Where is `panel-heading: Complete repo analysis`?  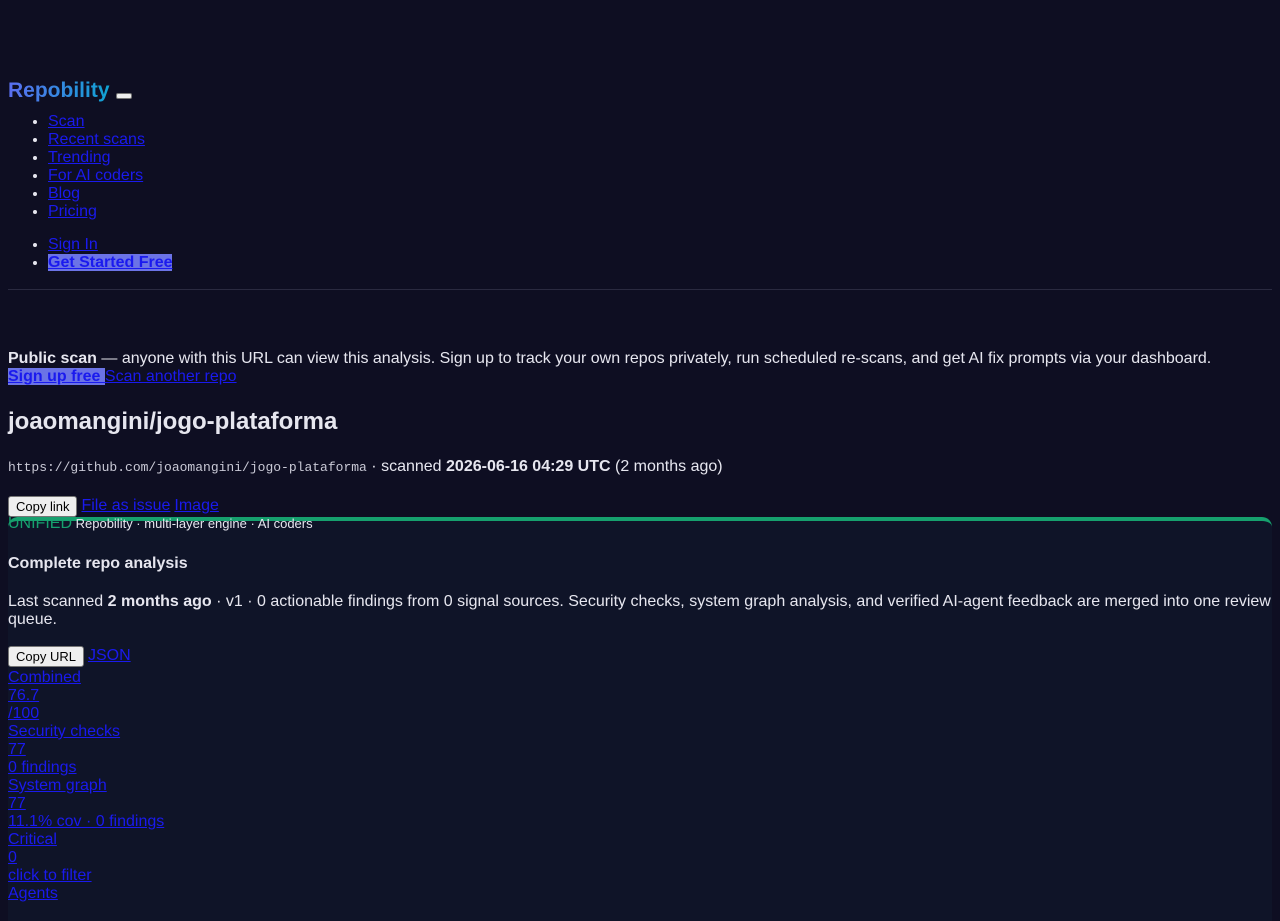 panel-heading: Complete repo analysis is located at coordinates (98, 563).